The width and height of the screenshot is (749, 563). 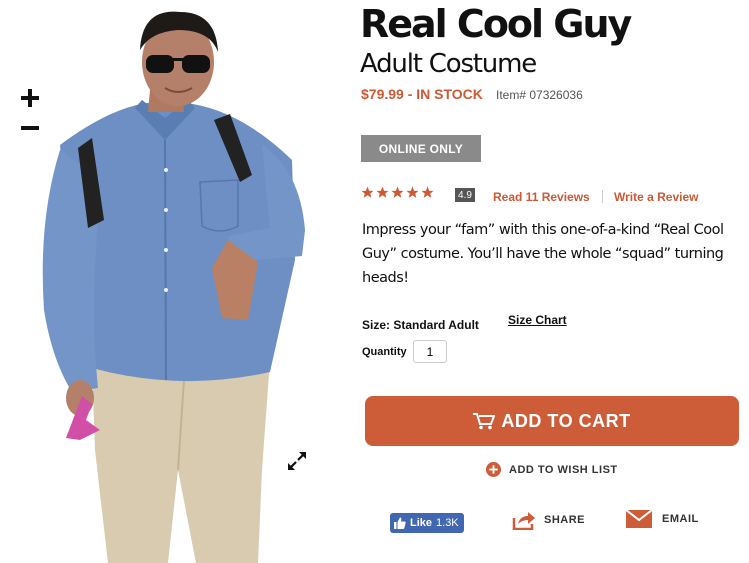 I want to click on size-label: Size: Standard Adult, so click(x=420, y=325).